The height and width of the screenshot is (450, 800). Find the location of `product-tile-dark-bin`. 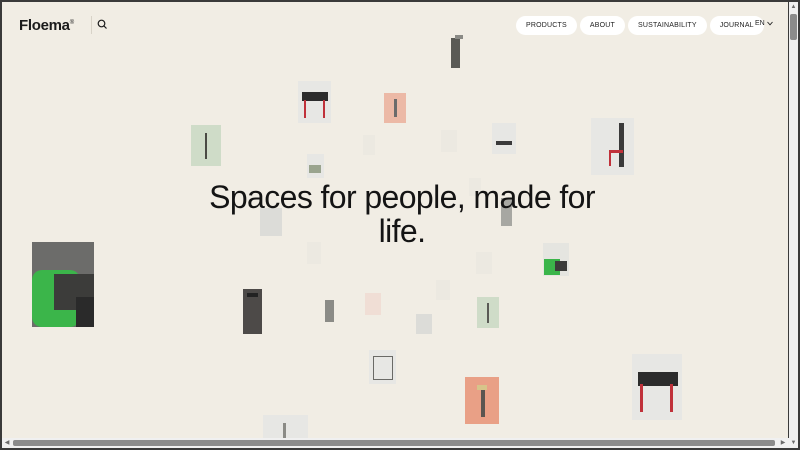

product-tile-dark-bin is located at coordinates (253, 310).